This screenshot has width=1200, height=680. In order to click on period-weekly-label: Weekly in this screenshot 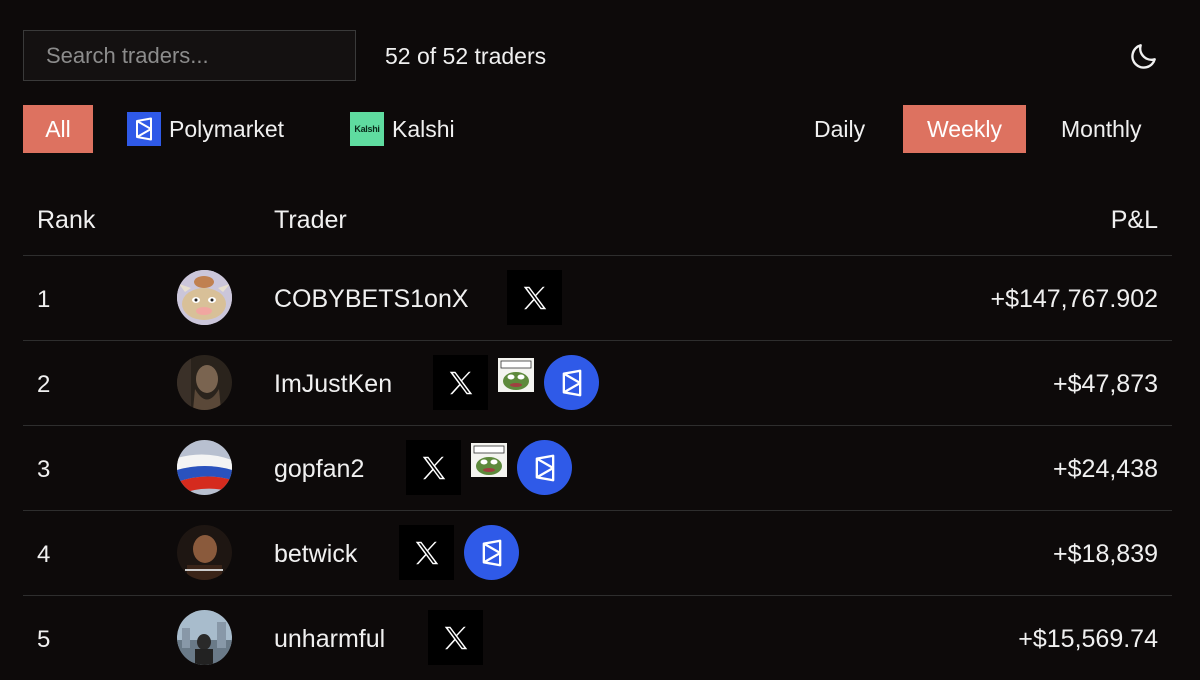, I will do `click(964, 128)`.